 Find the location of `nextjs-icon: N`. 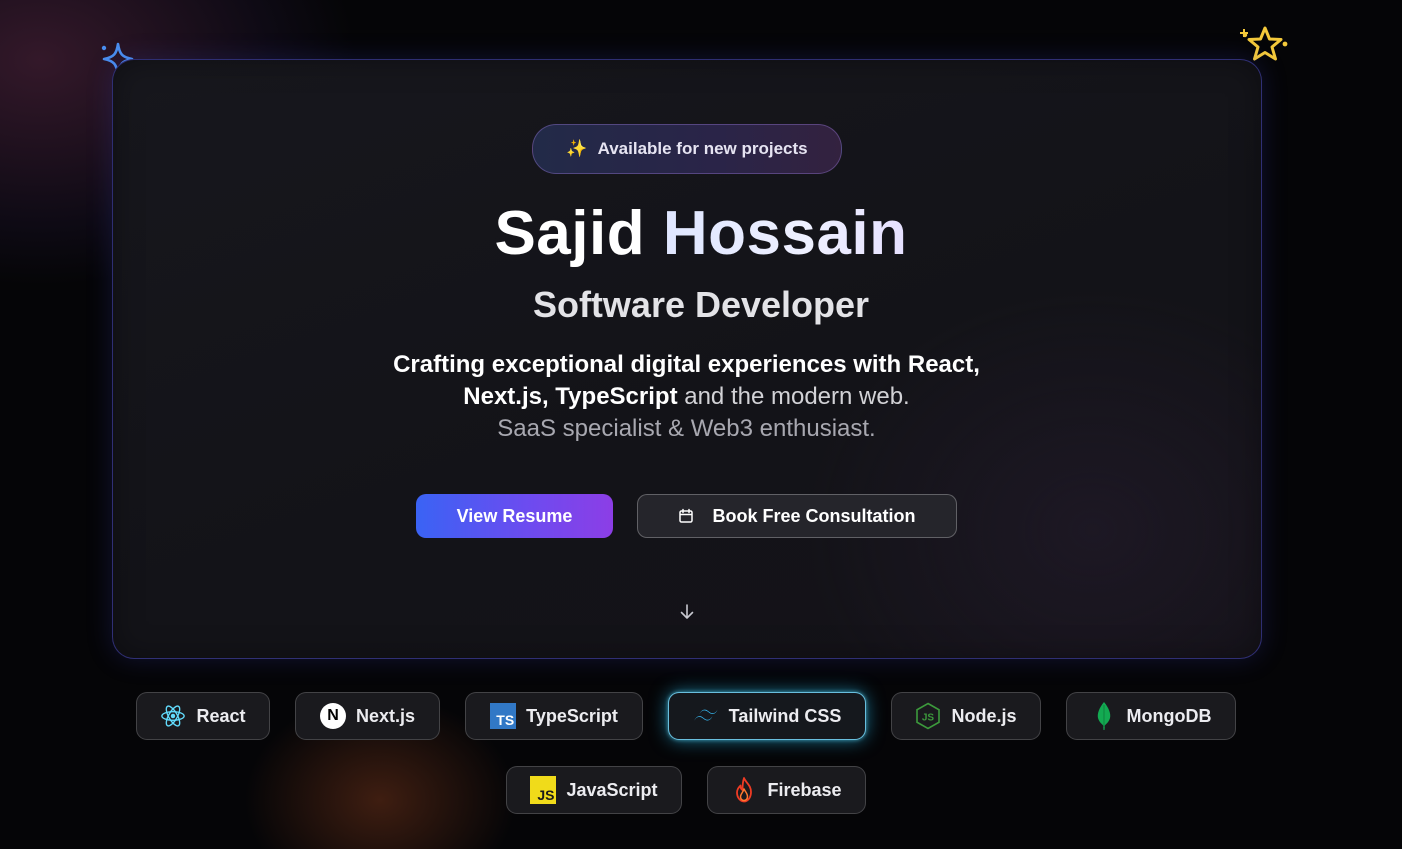

nextjs-icon: N is located at coordinates (332, 716).